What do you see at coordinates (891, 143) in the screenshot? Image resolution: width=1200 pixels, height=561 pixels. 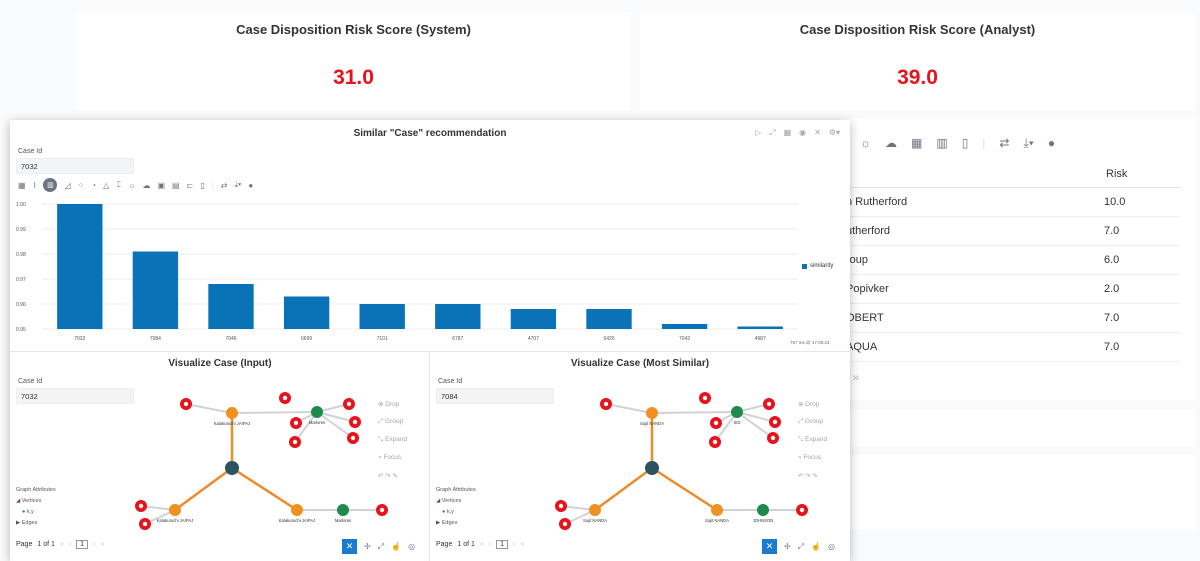 I see `cloud-icon: ☁` at bounding box center [891, 143].